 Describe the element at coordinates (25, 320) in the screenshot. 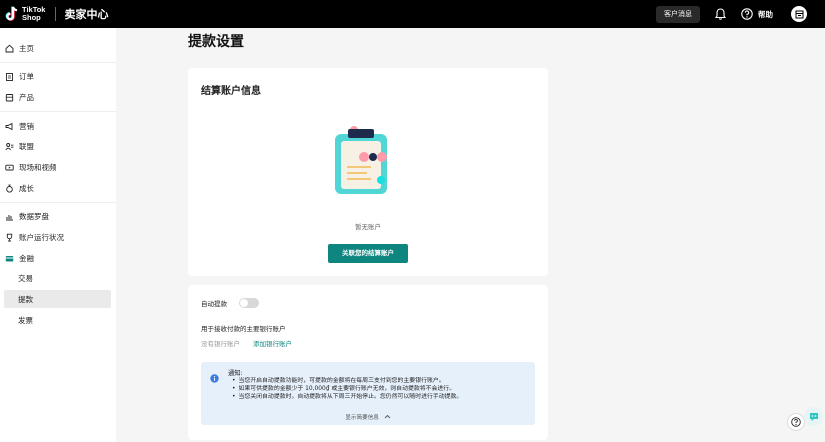

I see `sidebar-item-label: 发票` at that location.